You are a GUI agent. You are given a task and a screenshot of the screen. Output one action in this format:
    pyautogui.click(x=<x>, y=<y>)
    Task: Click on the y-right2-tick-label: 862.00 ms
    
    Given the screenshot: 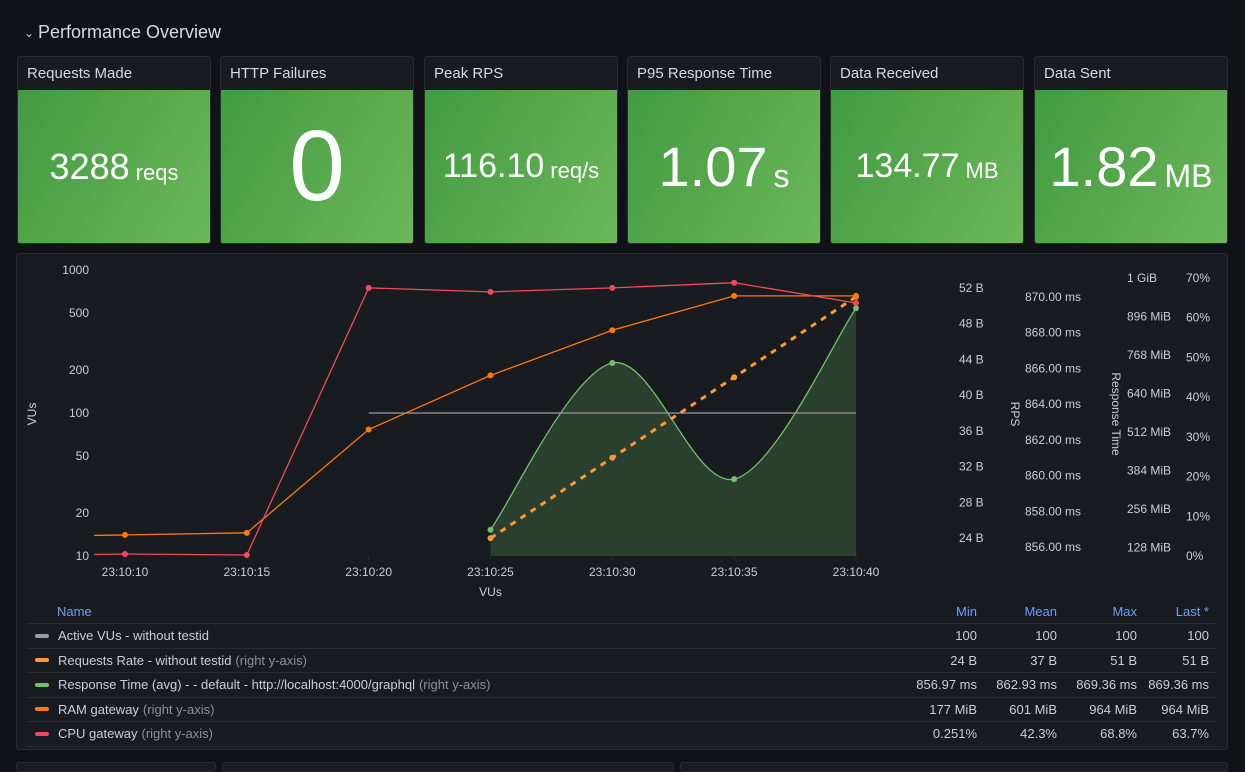 What is the action you would take?
    pyautogui.click(x=1053, y=440)
    